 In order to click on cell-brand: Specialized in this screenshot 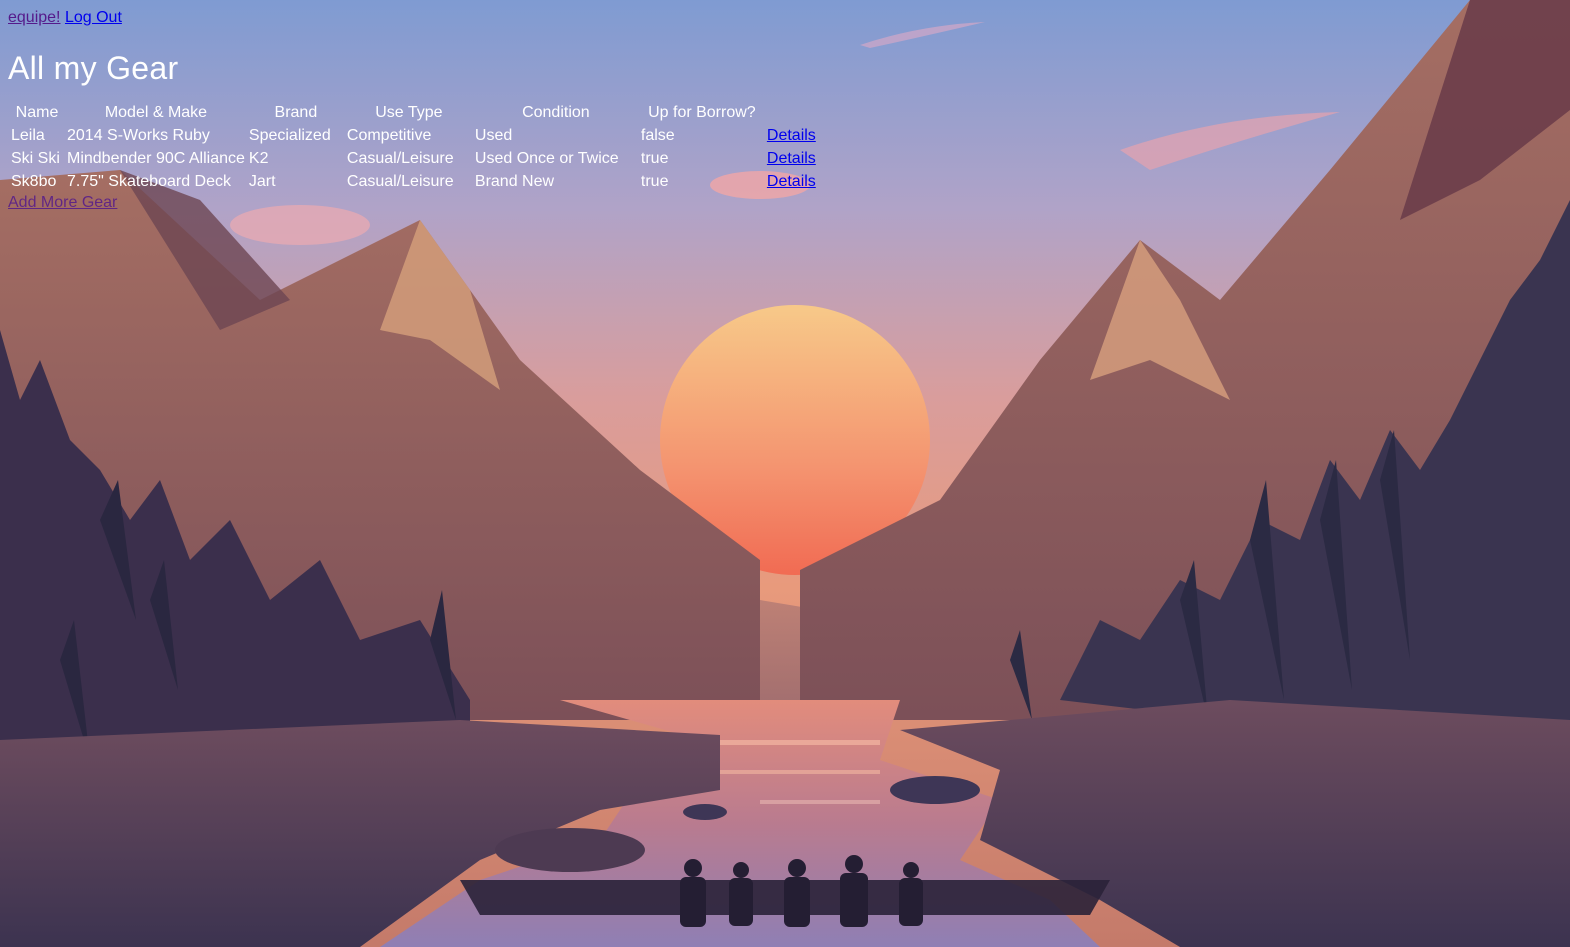, I will do `click(289, 135)`.